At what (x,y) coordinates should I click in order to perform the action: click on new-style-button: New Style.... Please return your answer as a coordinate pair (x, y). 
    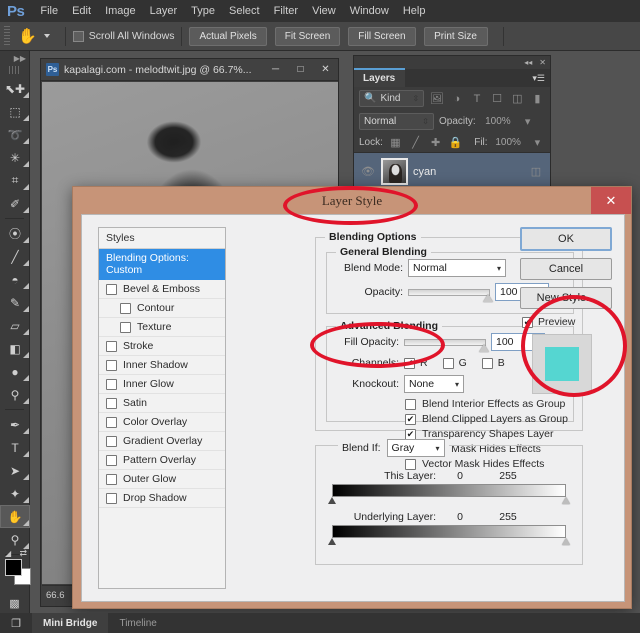
    Looking at the image, I should click on (566, 298).